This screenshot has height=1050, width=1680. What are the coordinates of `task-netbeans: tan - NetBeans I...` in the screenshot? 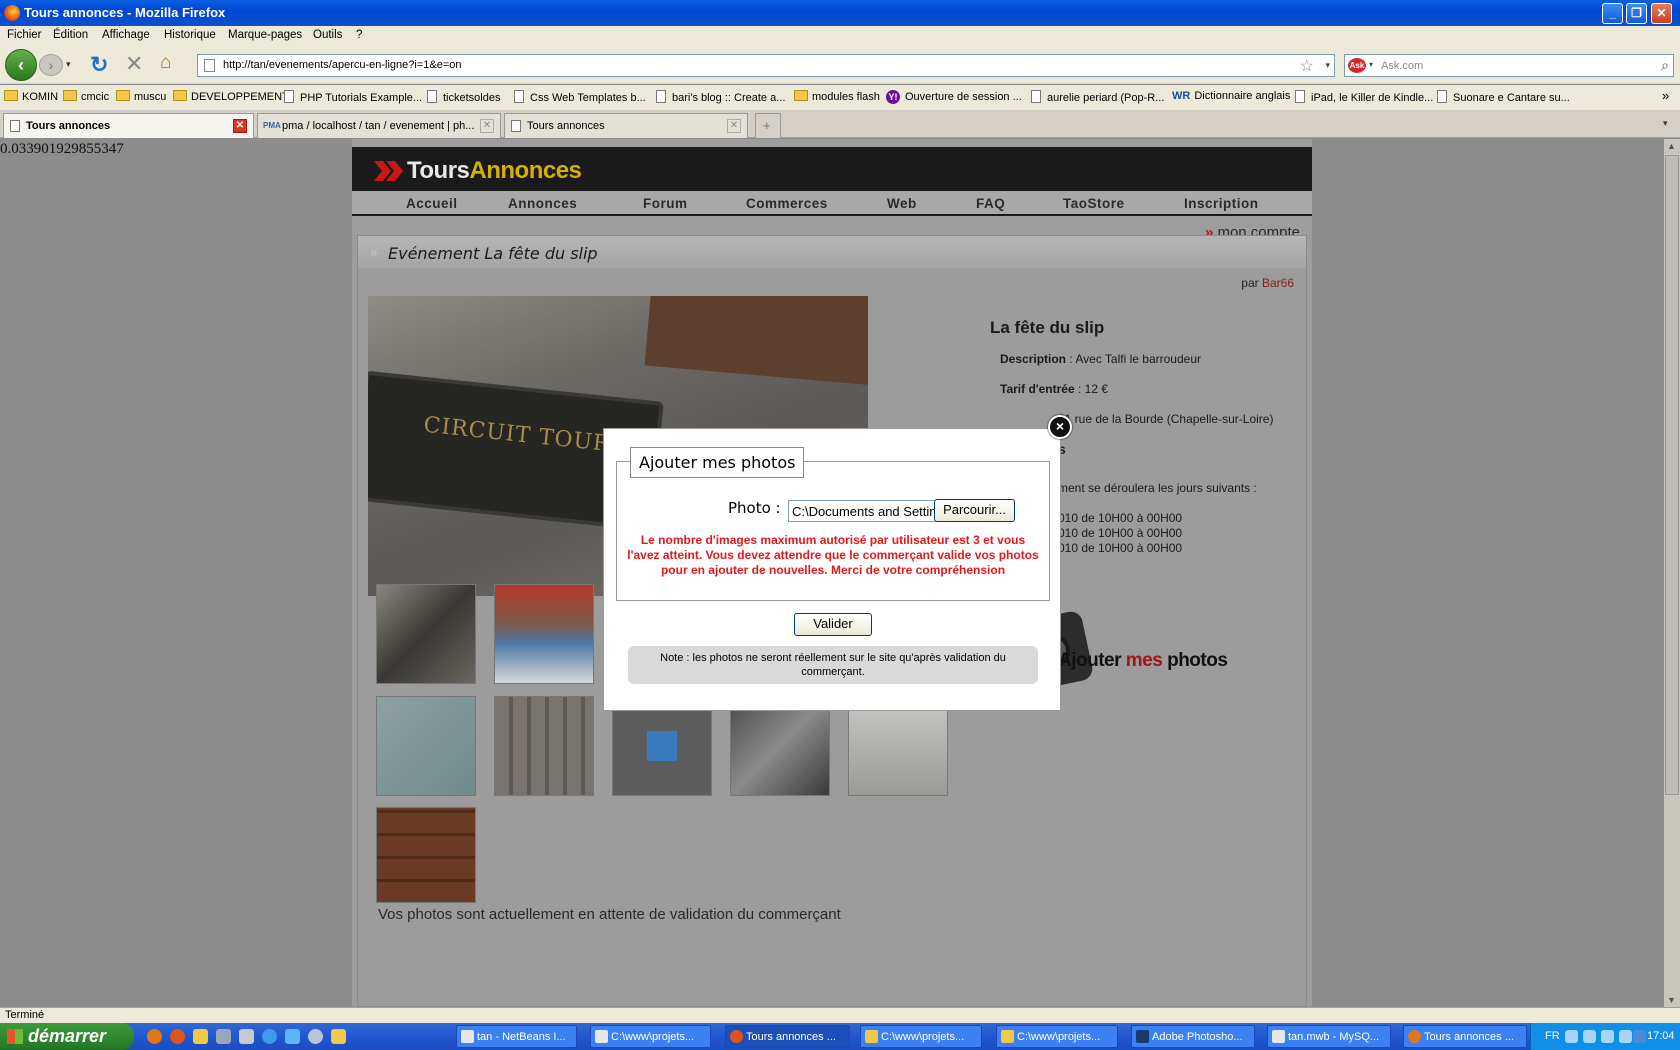 It's located at (516, 1036).